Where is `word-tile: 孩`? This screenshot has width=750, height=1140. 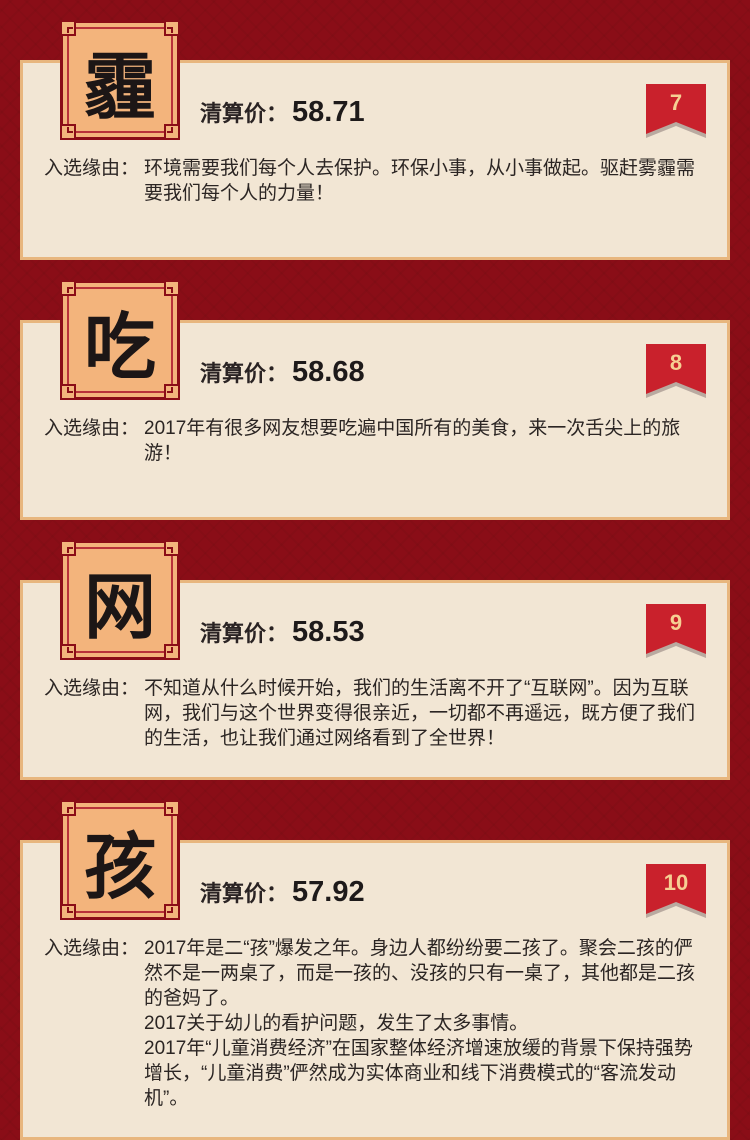 word-tile: 孩 is located at coordinates (120, 860).